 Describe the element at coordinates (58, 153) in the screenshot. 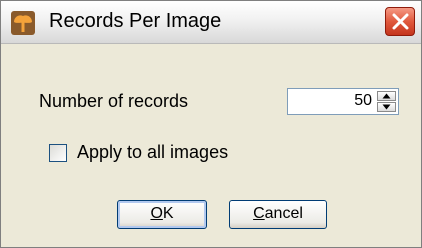

I see `apply-all-checkbox` at that location.